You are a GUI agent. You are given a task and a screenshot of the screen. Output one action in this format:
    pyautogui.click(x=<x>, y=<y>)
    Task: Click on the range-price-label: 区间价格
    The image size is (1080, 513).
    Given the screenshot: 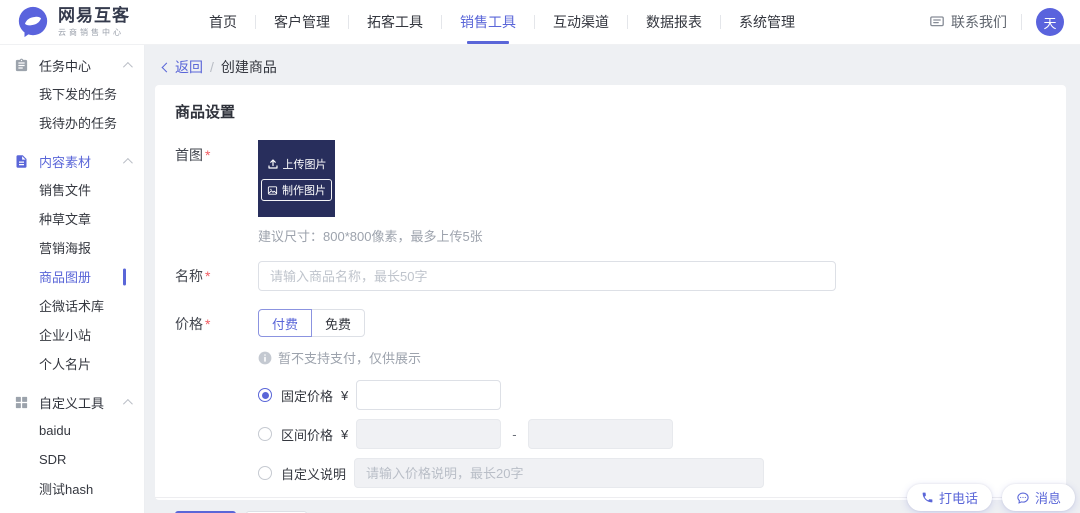 What is the action you would take?
    pyautogui.click(x=307, y=435)
    